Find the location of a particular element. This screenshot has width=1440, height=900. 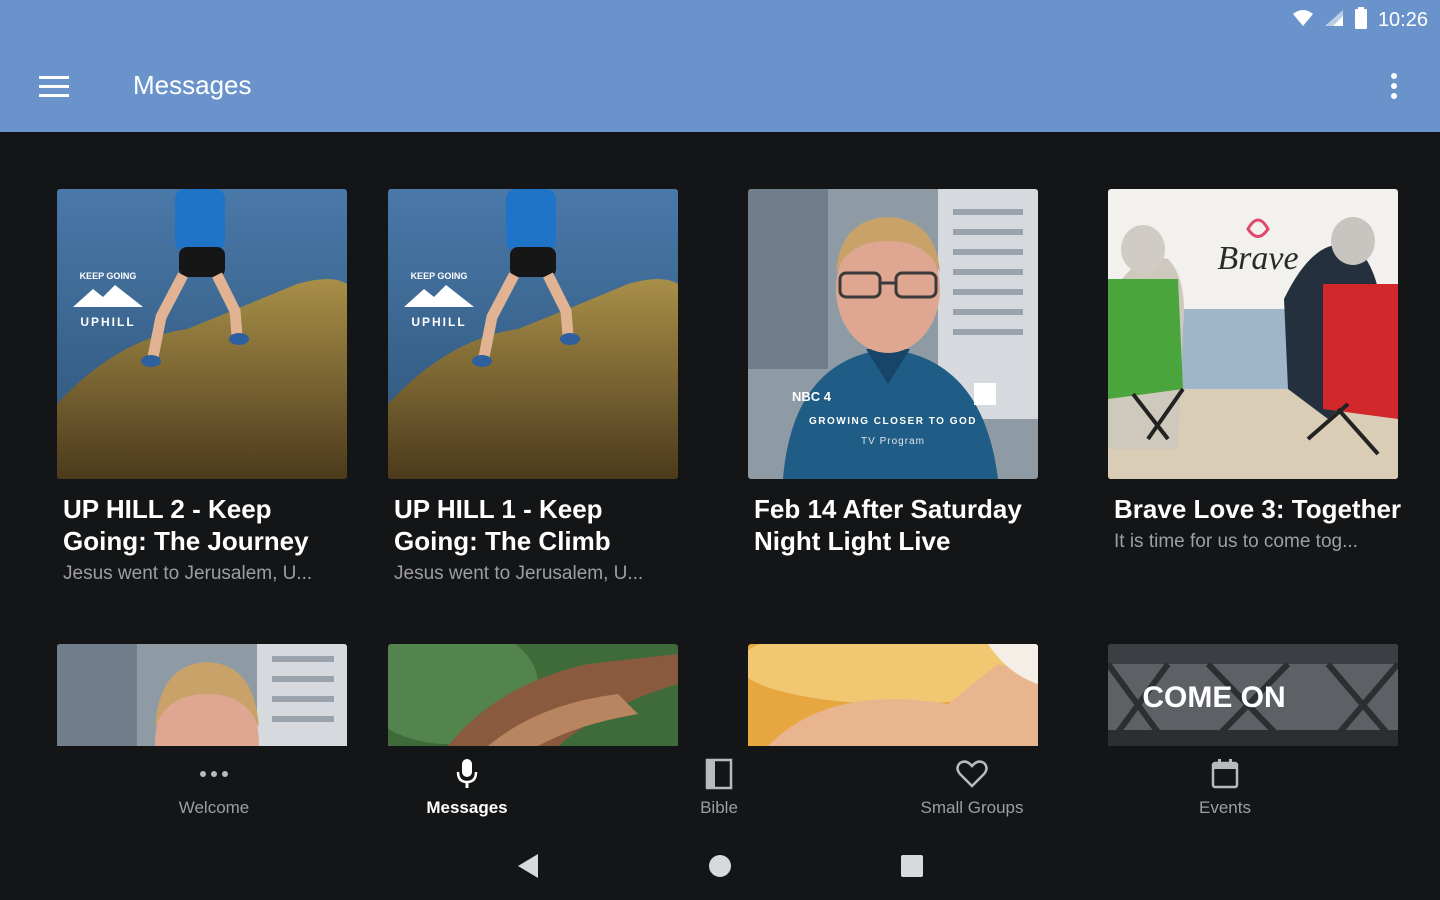

signal-icon is located at coordinates (1334, 20).